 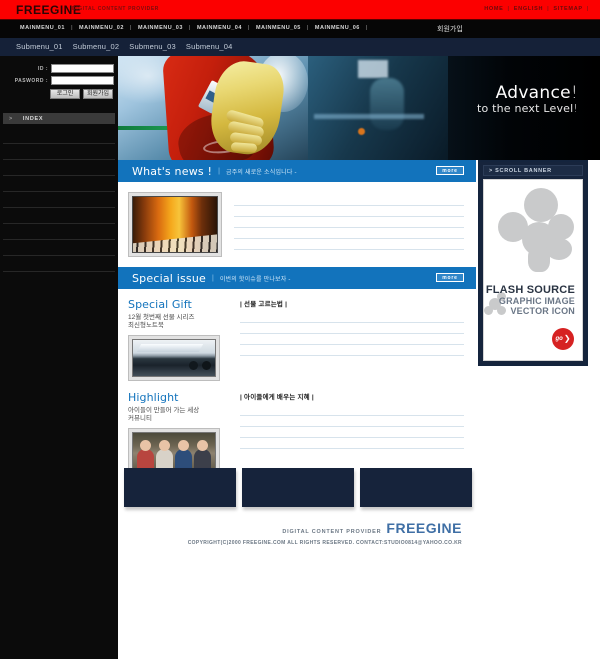 I want to click on news-title: What's news !, so click(x=172, y=171).